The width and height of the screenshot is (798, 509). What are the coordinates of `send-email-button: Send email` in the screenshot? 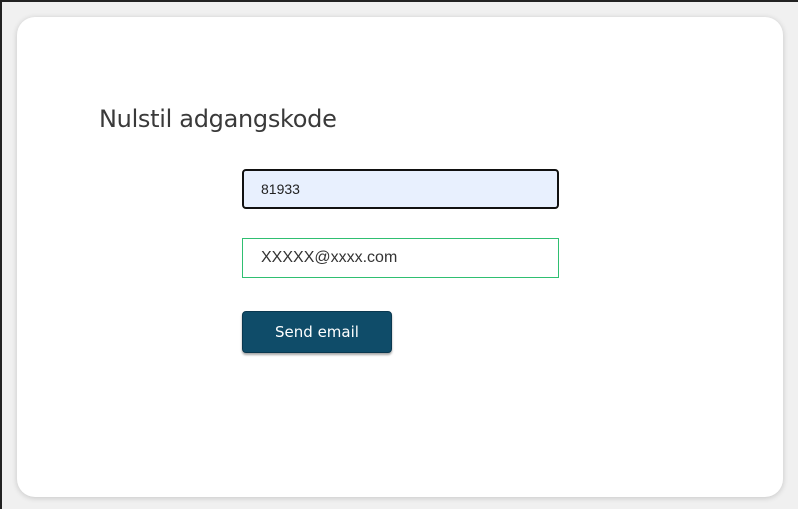 It's located at (317, 332).